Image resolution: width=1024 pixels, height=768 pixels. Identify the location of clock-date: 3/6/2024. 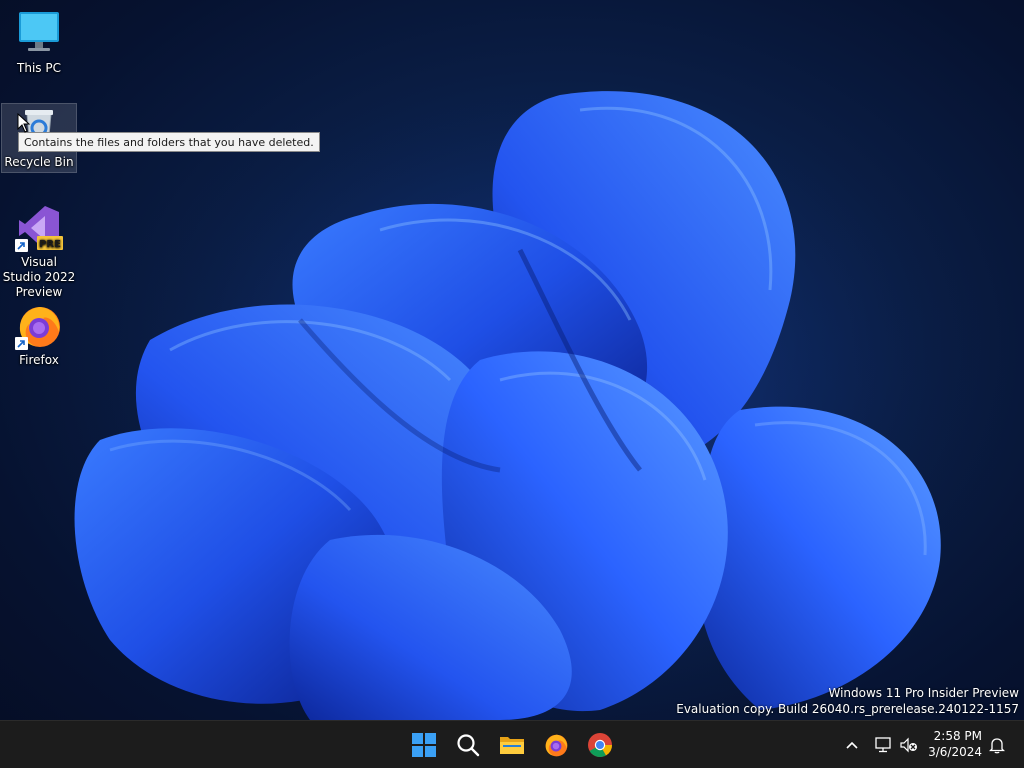
(955, 752).